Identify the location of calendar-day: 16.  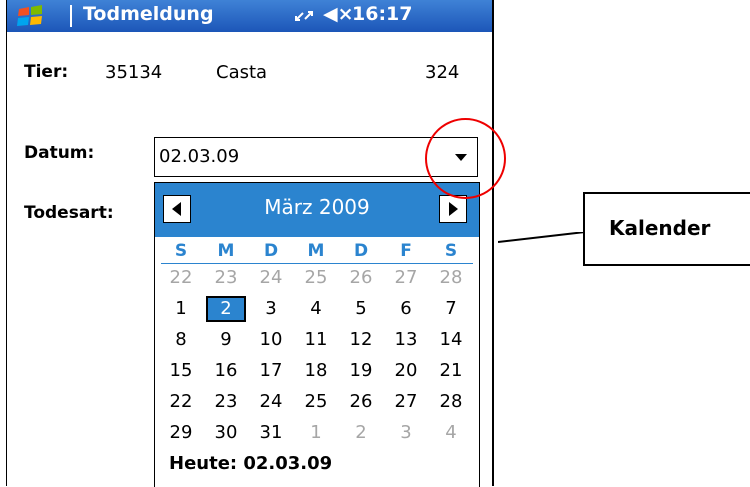
(226, 371).